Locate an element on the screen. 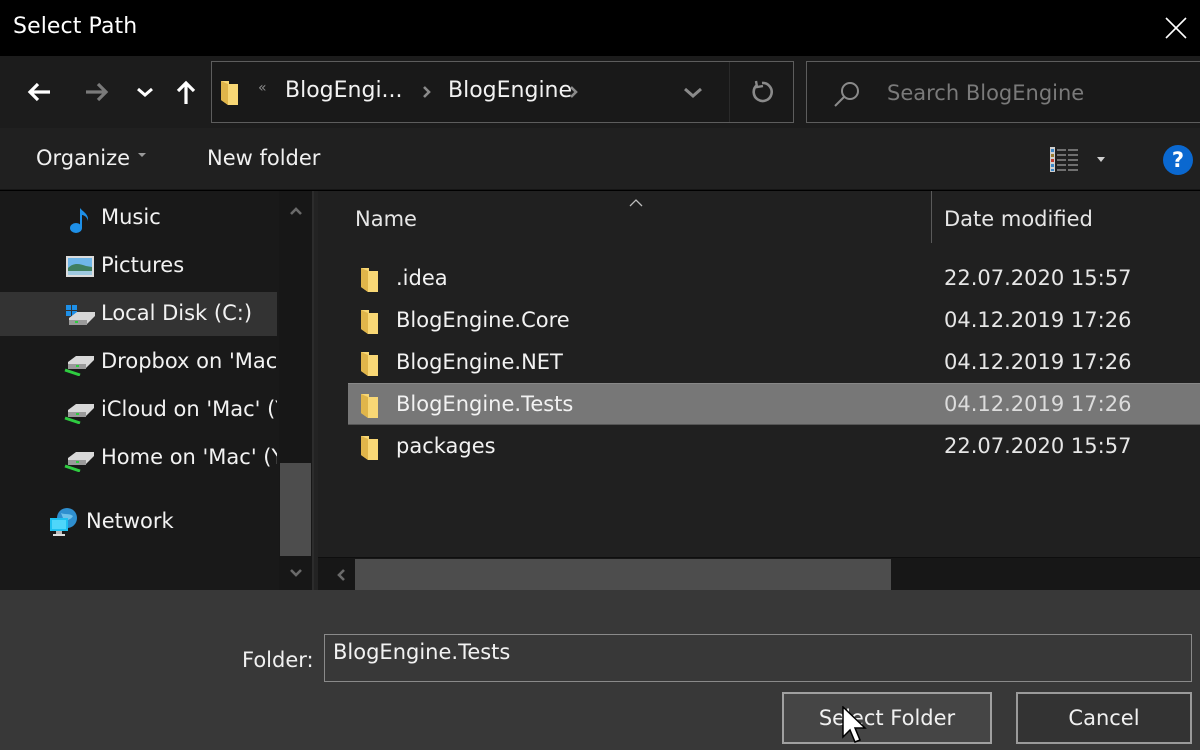 The image size is (1200, 750). file-name: BlogEngine.NET is located at coordinates (479, 362).